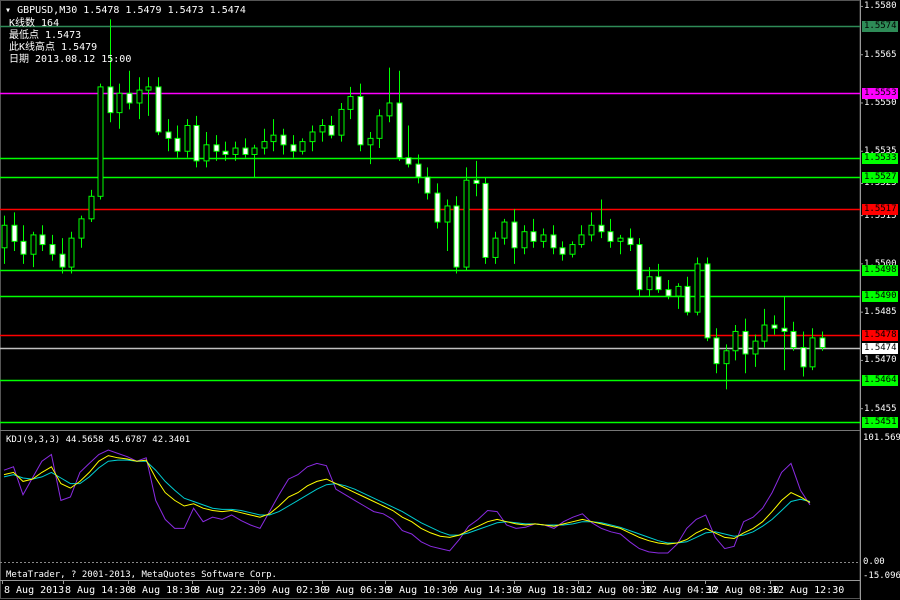 The height and width of the screenshot is (600, 900). I want to click on time-tick-5: 9 Aug 06:30, so click(357, 590).